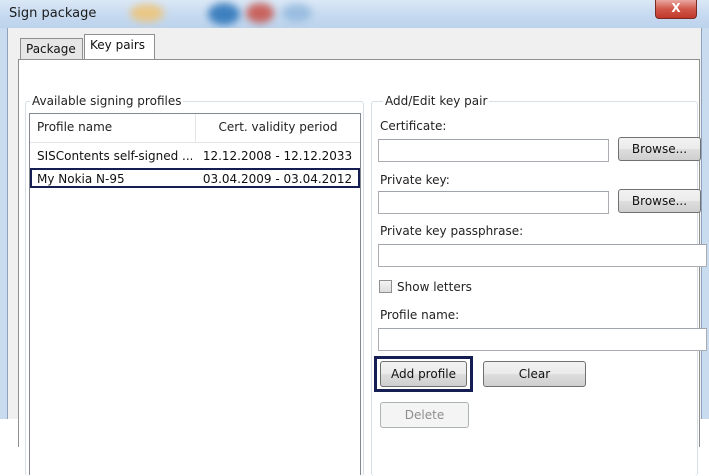 The width and height of the screenshot is (709, 476). Describe the element at coordinates (277, 179) in the screenshot. I see `validity-period-cell: 03.04.2009 - 03.04.2012` at that location.